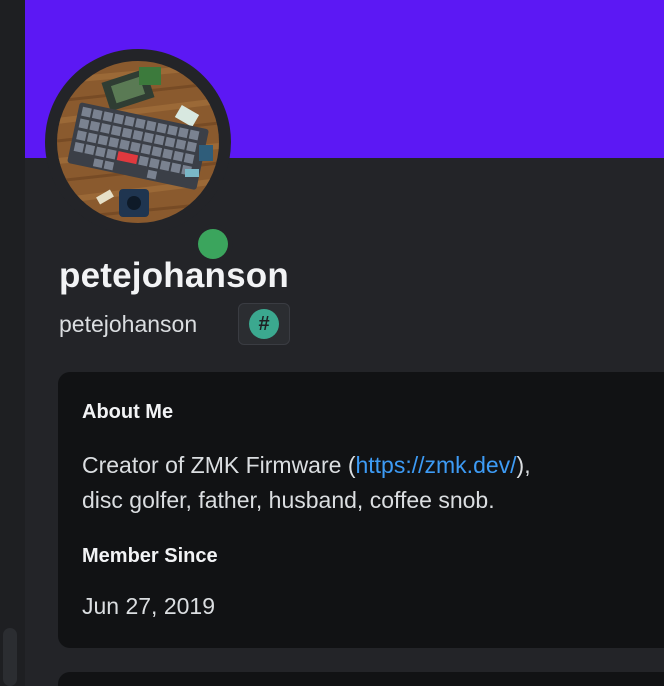  What do you see at coordinates (10, 657) in the screenshot?
I see `scrollbar-thumb` at bounding box center [10, 657].